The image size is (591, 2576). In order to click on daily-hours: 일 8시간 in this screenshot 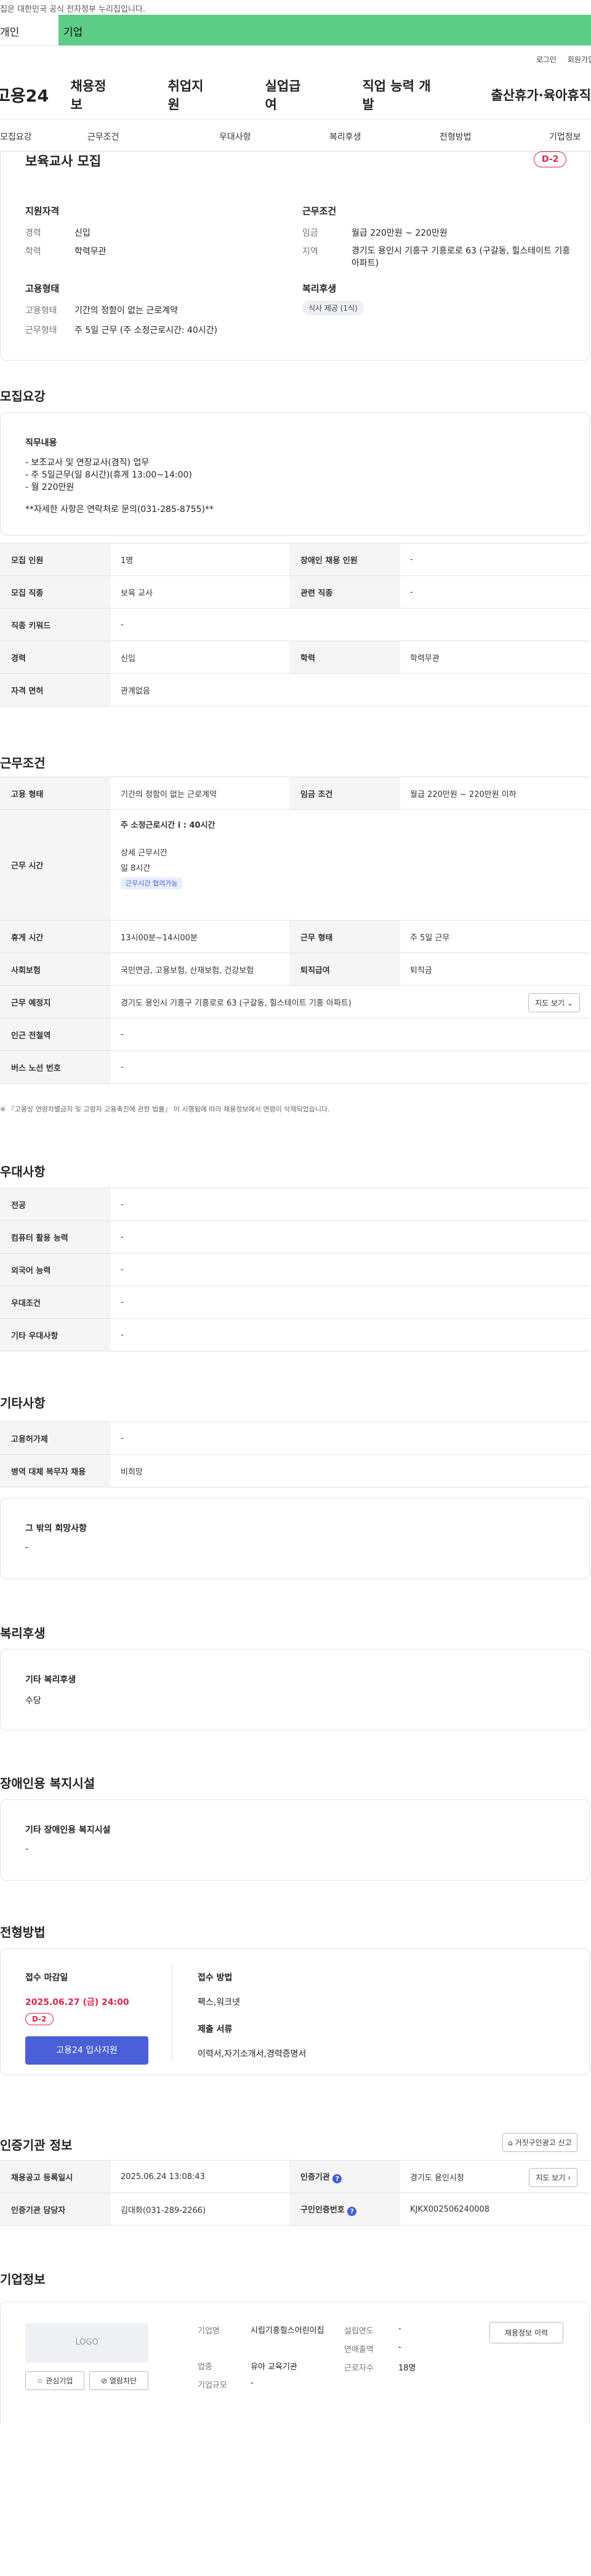, I will do `click(136, 868)`.